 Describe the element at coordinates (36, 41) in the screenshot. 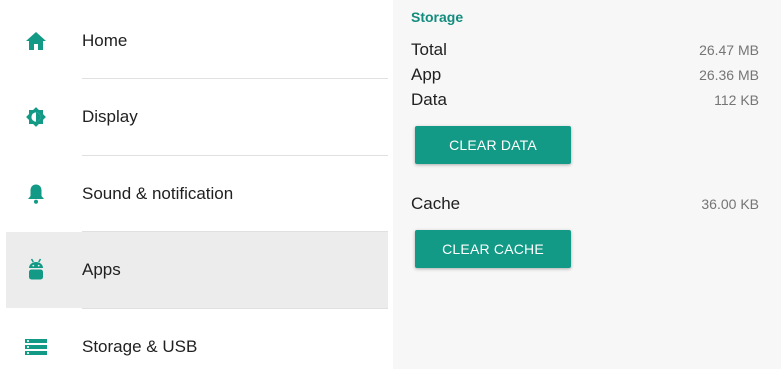

I see `home-icon` at that location.